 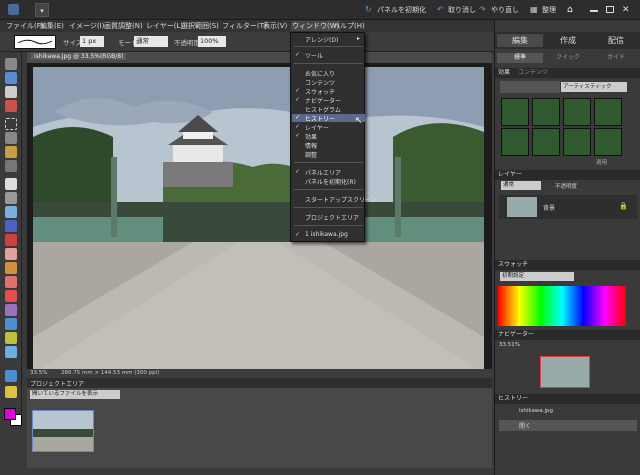 I want to click on workspace-menu-icon: ▾, so click(x=42, y=10).